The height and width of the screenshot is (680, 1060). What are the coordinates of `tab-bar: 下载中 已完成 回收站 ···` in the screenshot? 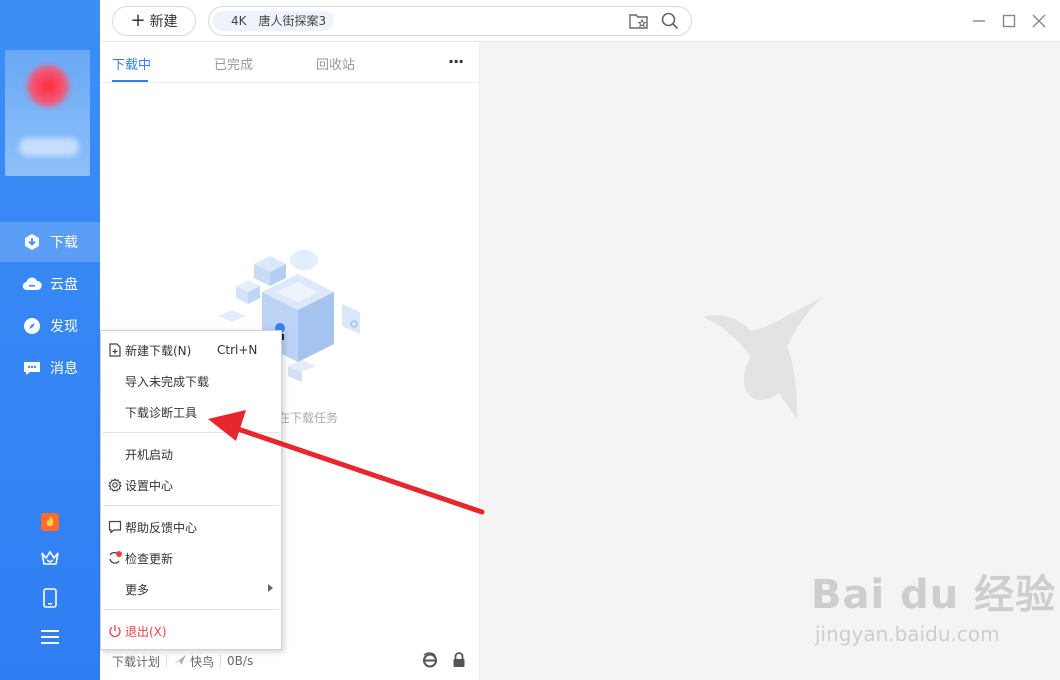 It's located at (290, 62).